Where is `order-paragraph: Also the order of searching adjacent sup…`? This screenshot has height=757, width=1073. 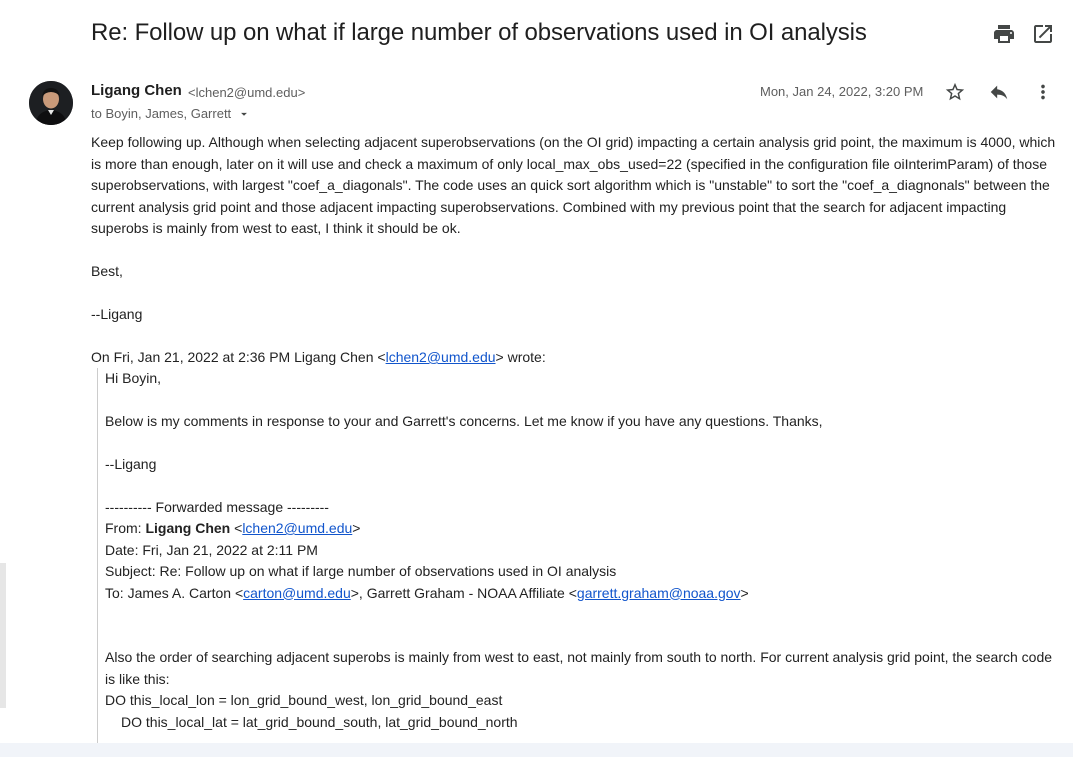
order-paragraph: Also the order of searching adjacent sup… is located at coordinates (579, 668).